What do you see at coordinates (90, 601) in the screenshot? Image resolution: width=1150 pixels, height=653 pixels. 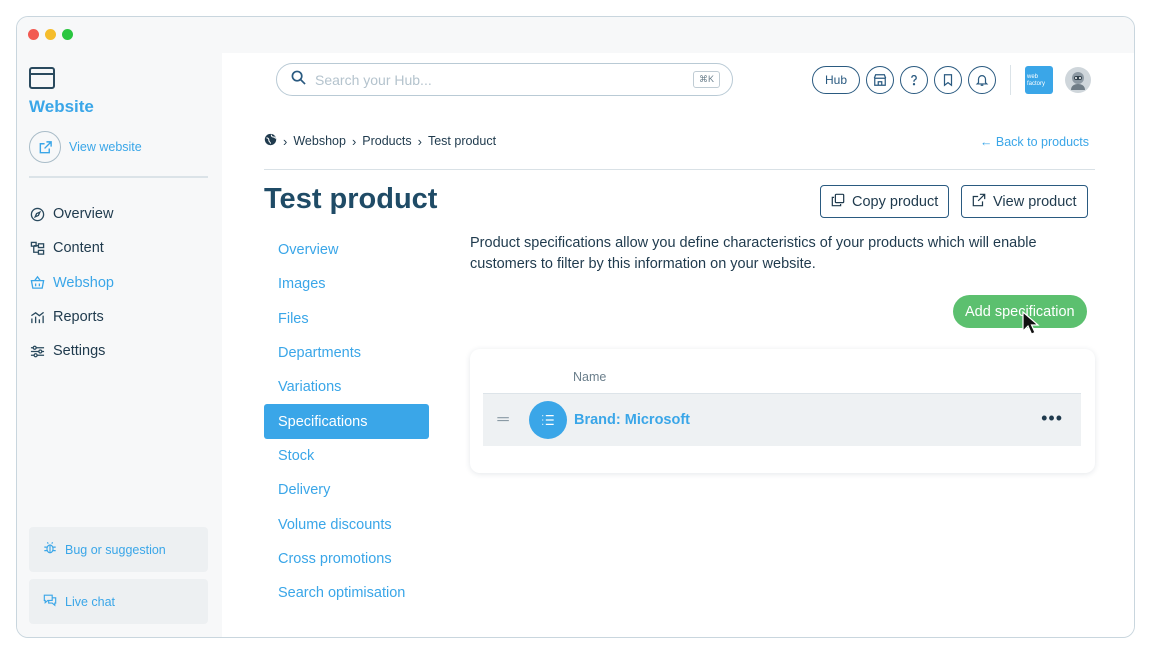 I see `live-chat-label: Live chat` at bounding box center [90, 601].